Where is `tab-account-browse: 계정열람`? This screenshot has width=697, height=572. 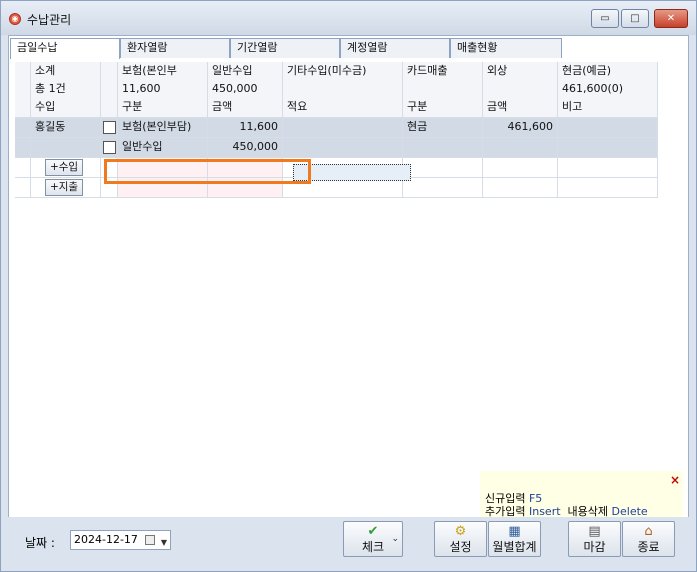
tab-account-browse: 계정열람 is located at coordinates (395, 48).